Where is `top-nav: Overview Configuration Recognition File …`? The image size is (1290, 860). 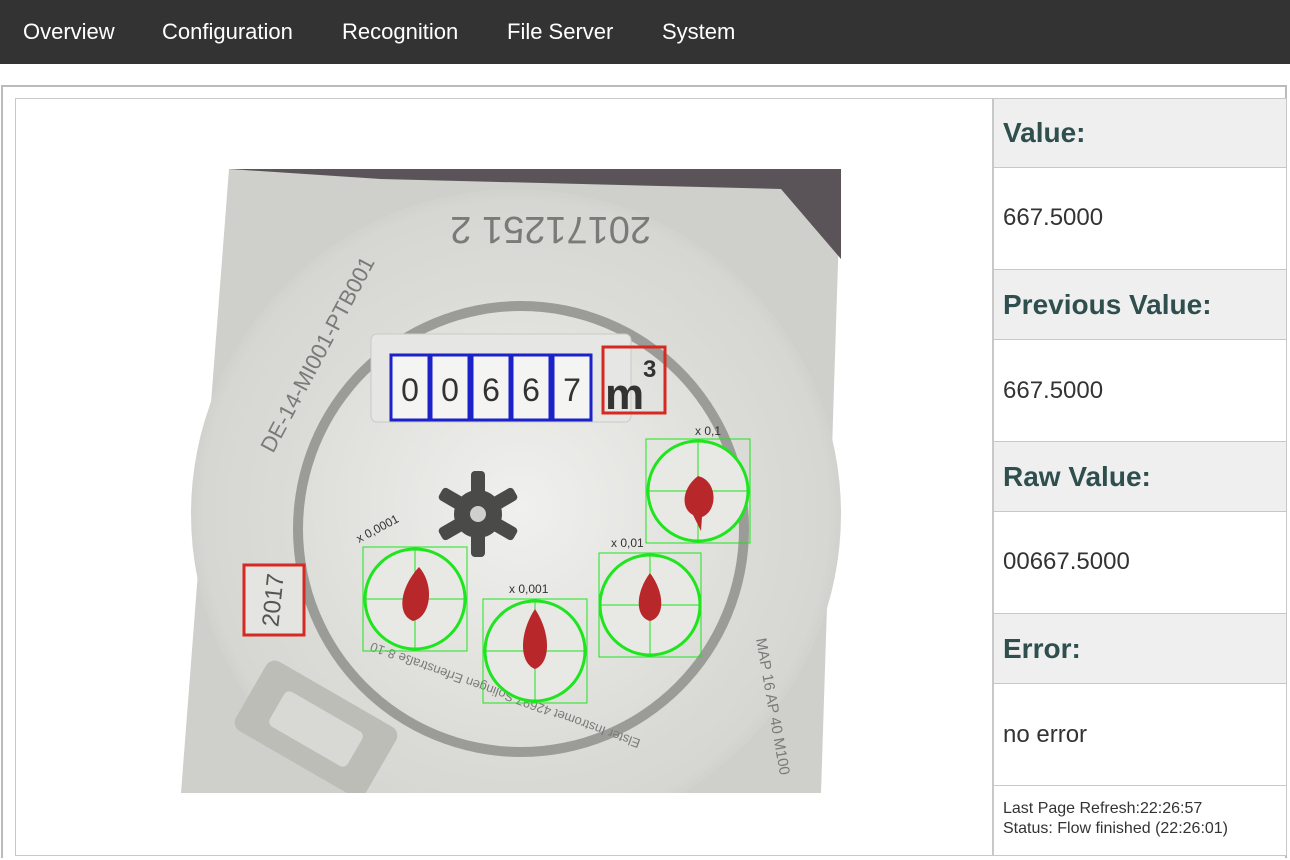
top-nav: Overview Configuration Recognition File … is located at coordinates (645, 32).